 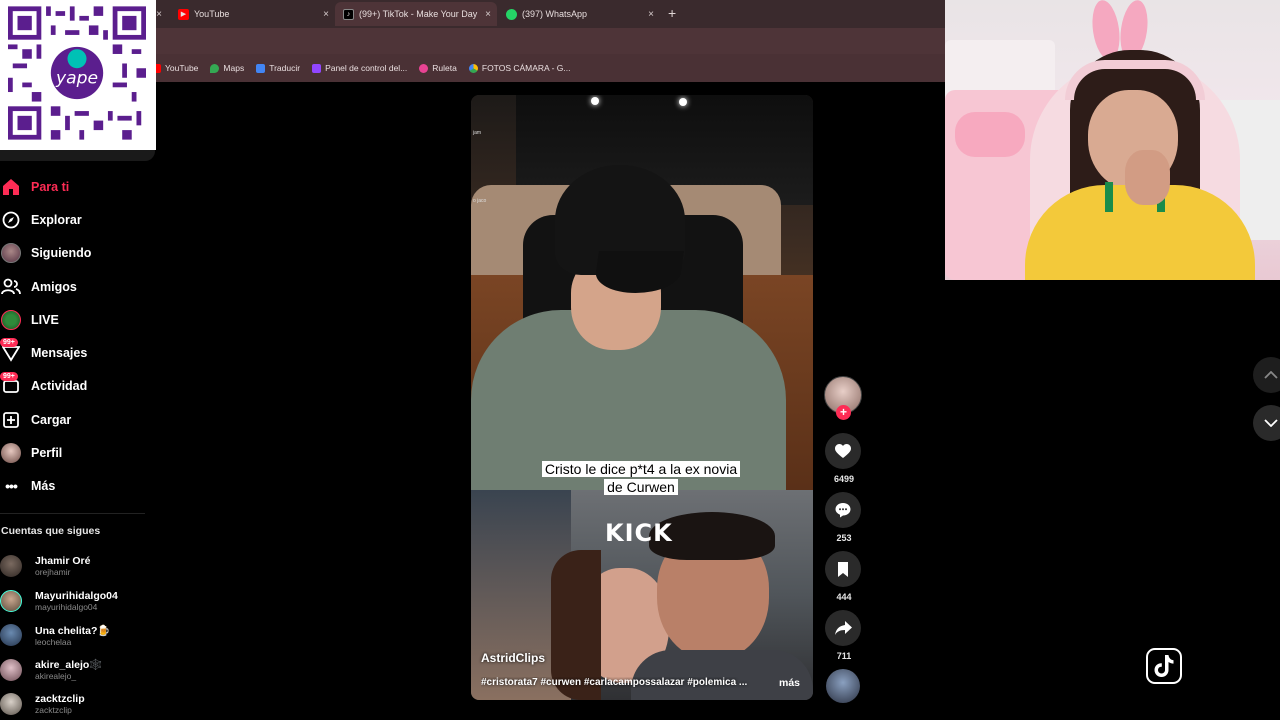 What do you see at coordinates (75, 670) in the screenshot?
I see `list-item: akire_alejo🕸️ akirealejo_` at bounding box center [75, 670].